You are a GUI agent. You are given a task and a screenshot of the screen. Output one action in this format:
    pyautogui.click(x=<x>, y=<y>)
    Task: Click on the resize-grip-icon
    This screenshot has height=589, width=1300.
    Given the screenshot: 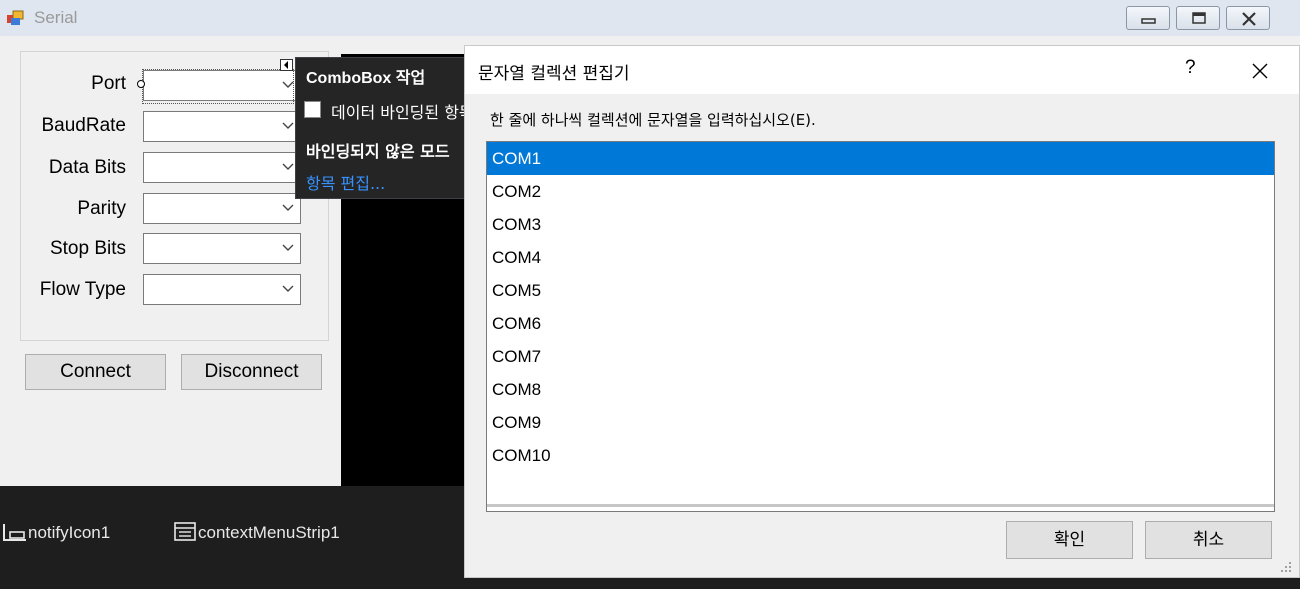 What is the action you would take?
    pyautogui.click(x=1285, y=566)
    